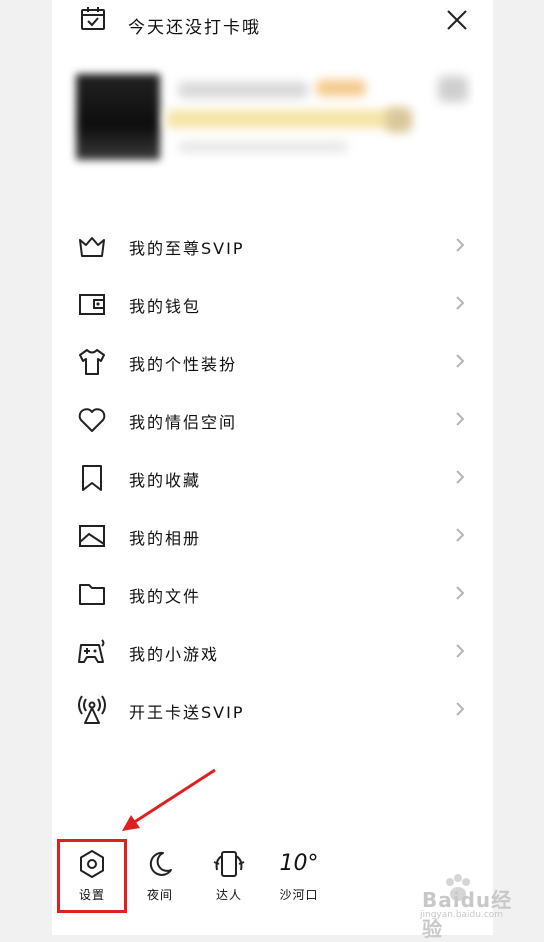 The height and width of the screenshot is (942, 544). I want to click on menu-item-files: 我的文件, so click(272, 593).